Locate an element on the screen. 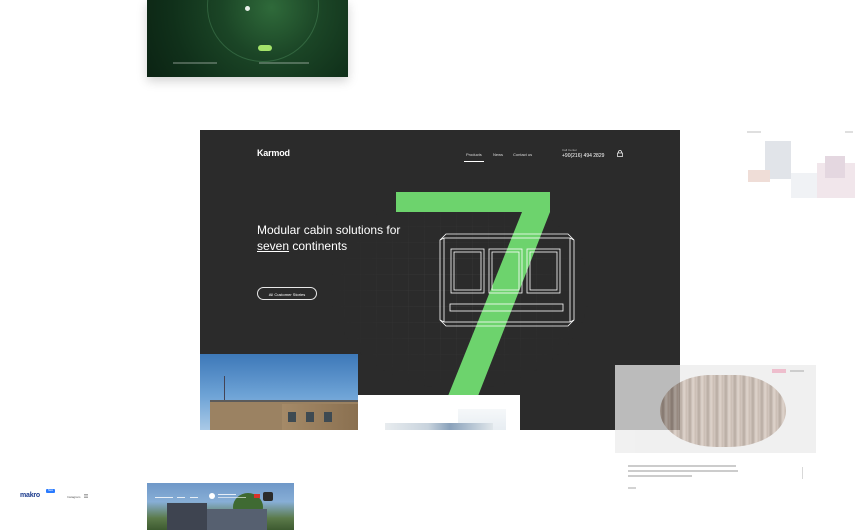  portfolio-card-faded-right is located at coordinates (715, 409).